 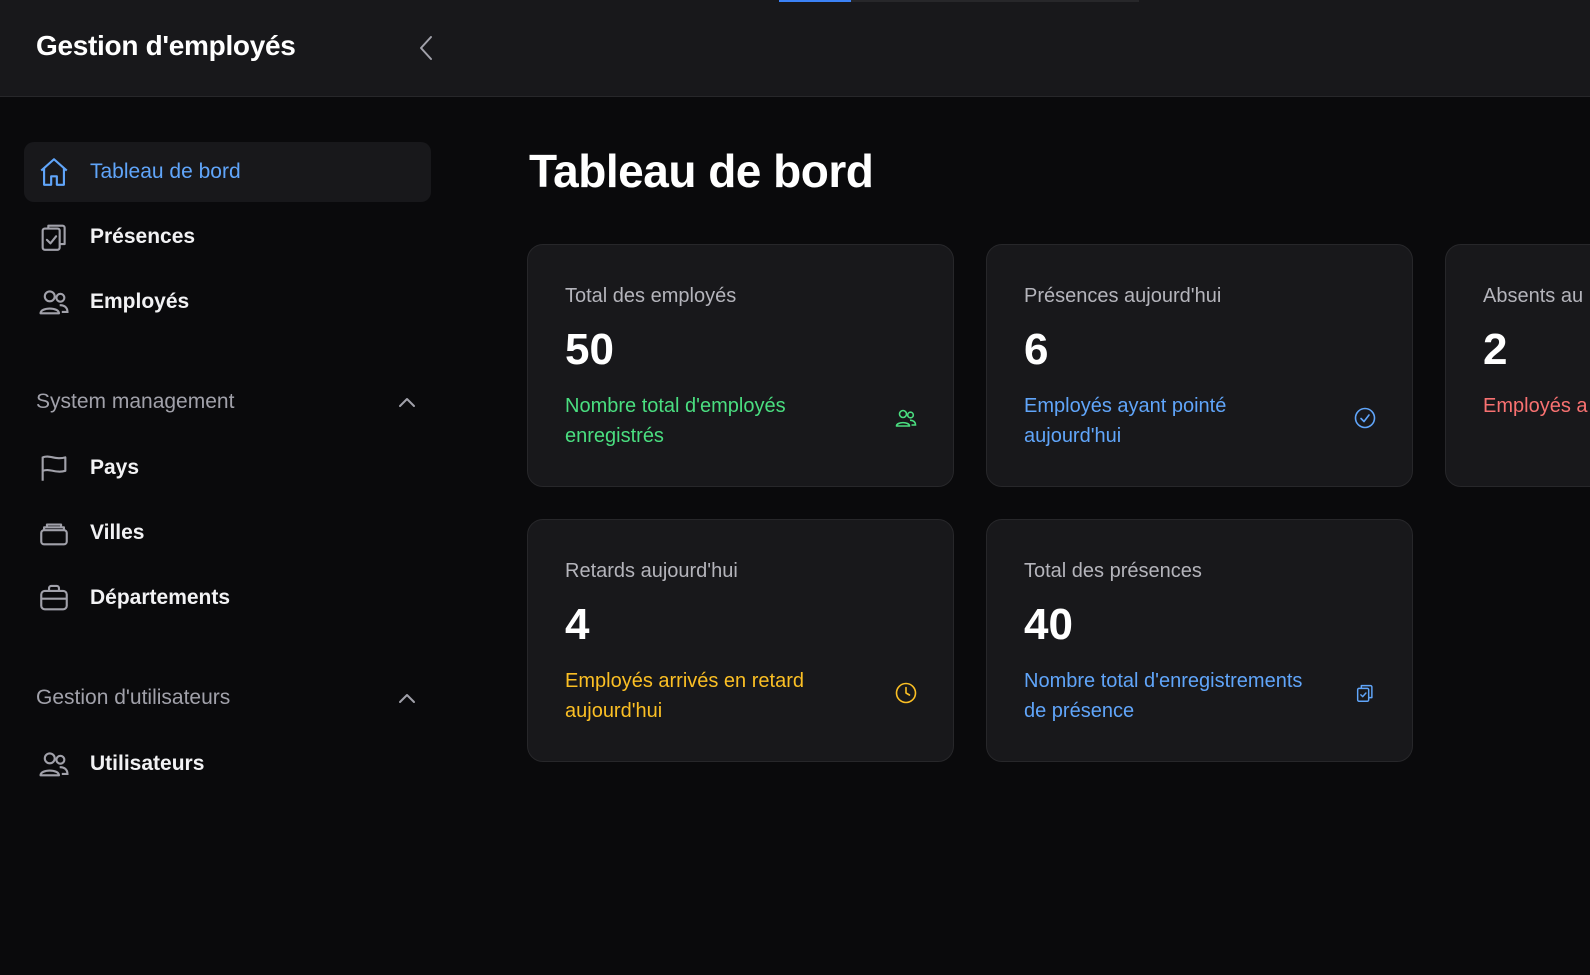 I want to click on card-title: Retards aujourd'hui, so click(x=651, y=571).